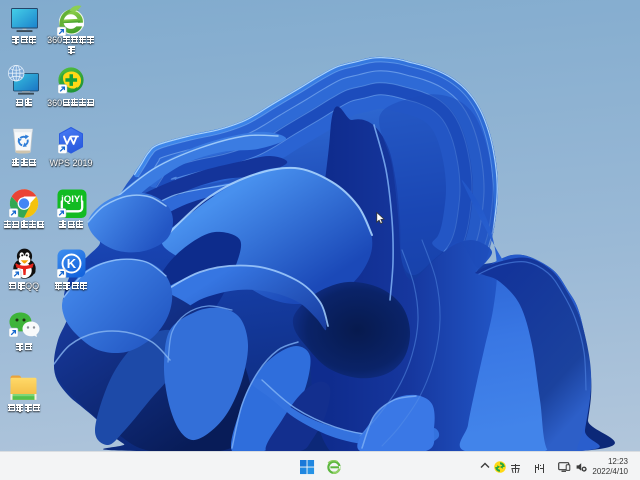 The image size is (640, 480). What do you see at coordinates (72, 263) in the screenshot?
I see `svg-text: K` at bounding box center [72, 263].